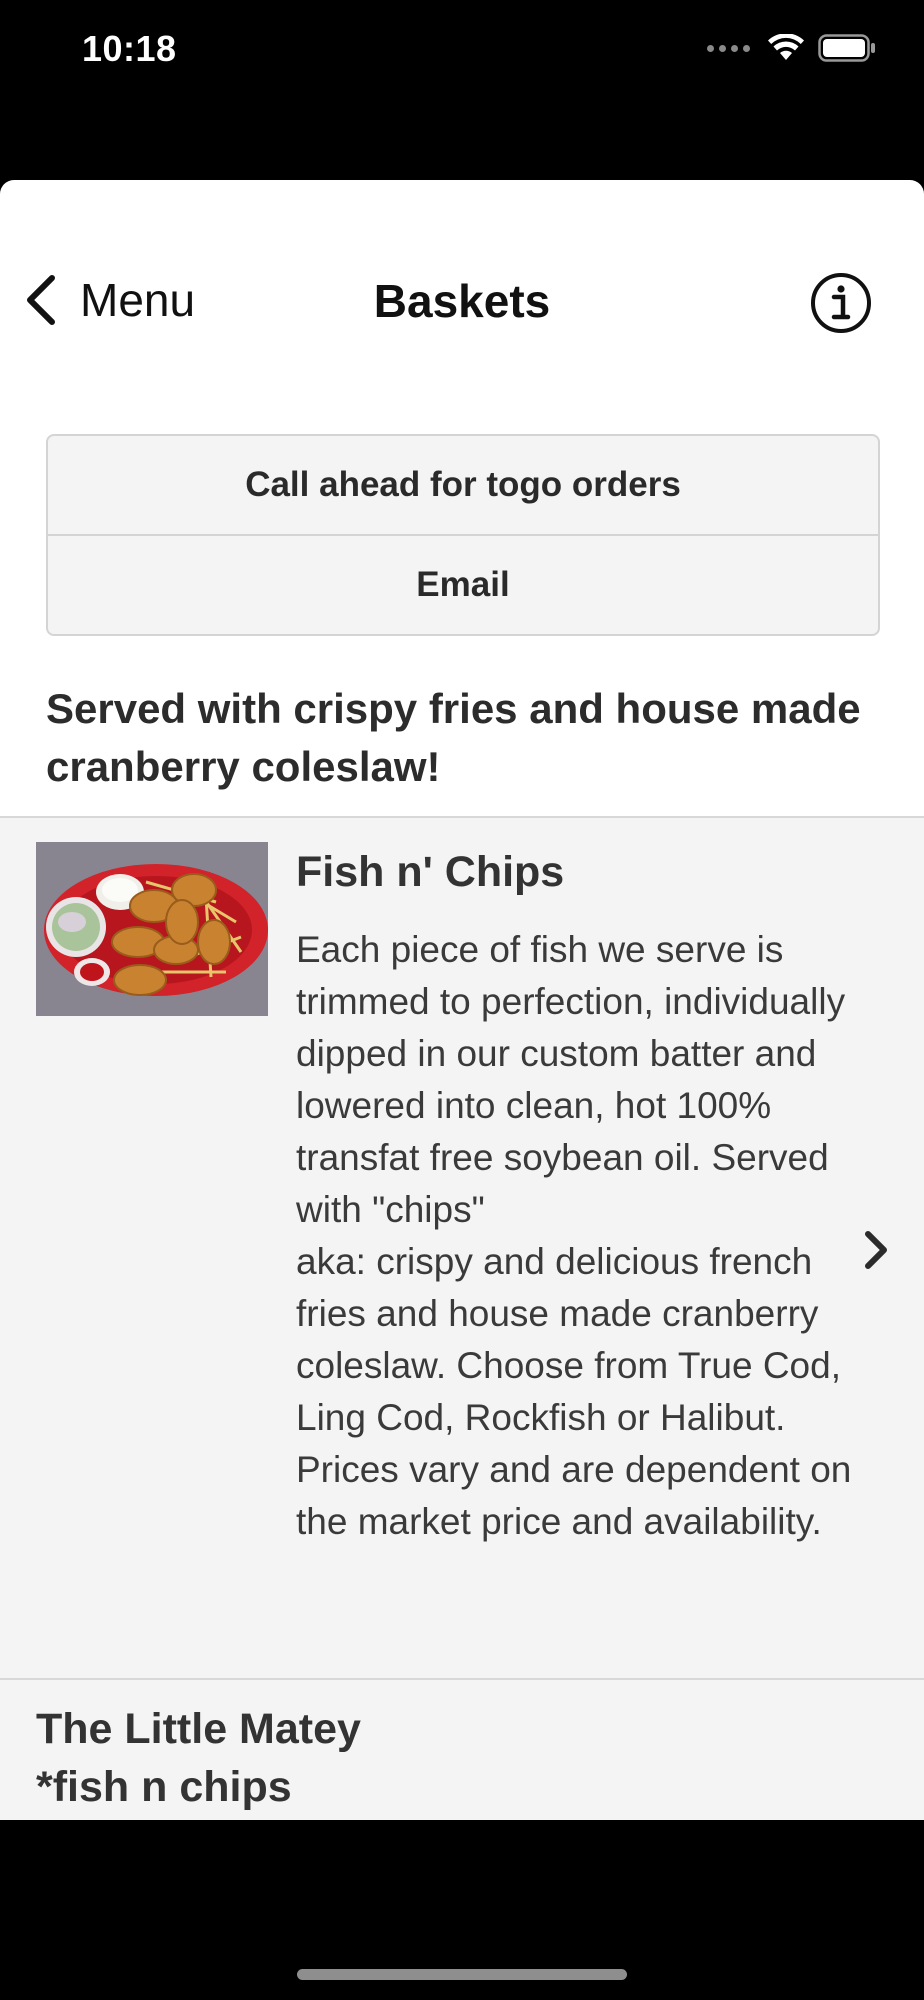 The height and width of the screenshot is (2000, 924). I want to click on contact-actions: Call ahead for togo orders Email, so click(463, 535).